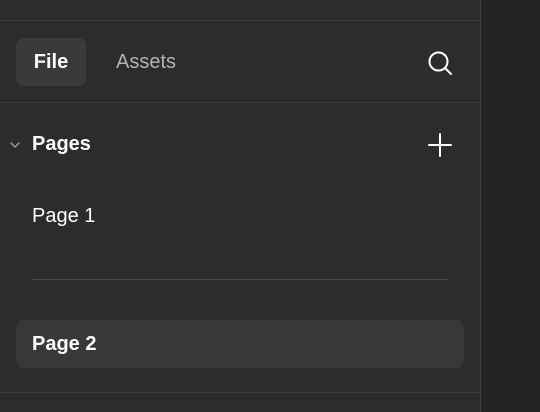 This screenshot has width=540, height=412. I want to click on plus-icon, so click(440, 145).